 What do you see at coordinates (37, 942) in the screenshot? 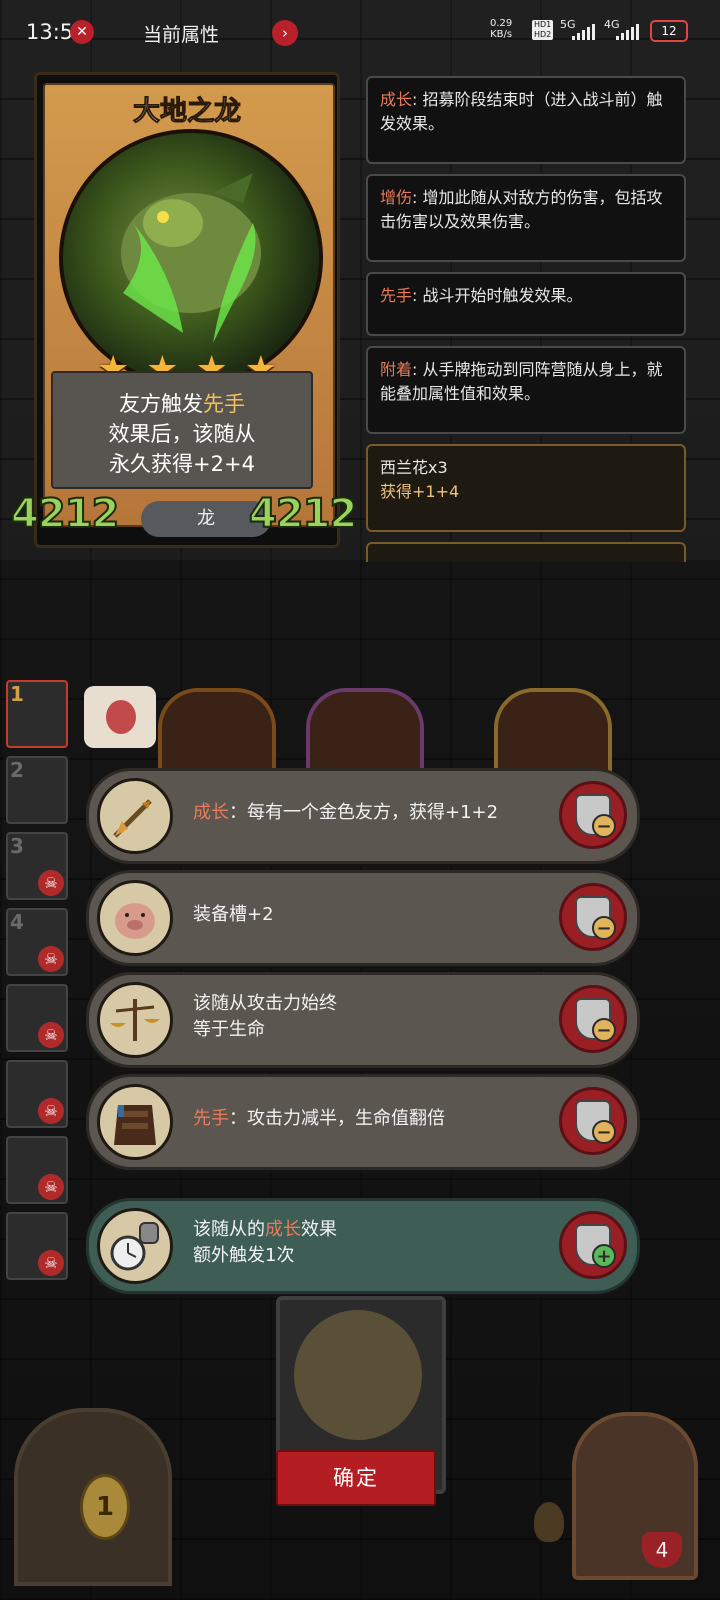
I see `party-slot: 4 ☠` at bounding box center [37, 942].